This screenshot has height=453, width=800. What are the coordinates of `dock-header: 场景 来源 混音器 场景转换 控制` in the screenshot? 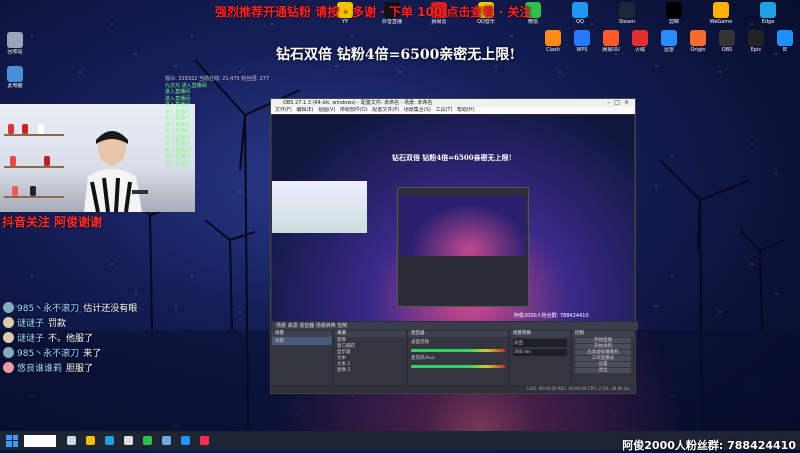 It's located at (455, 326).